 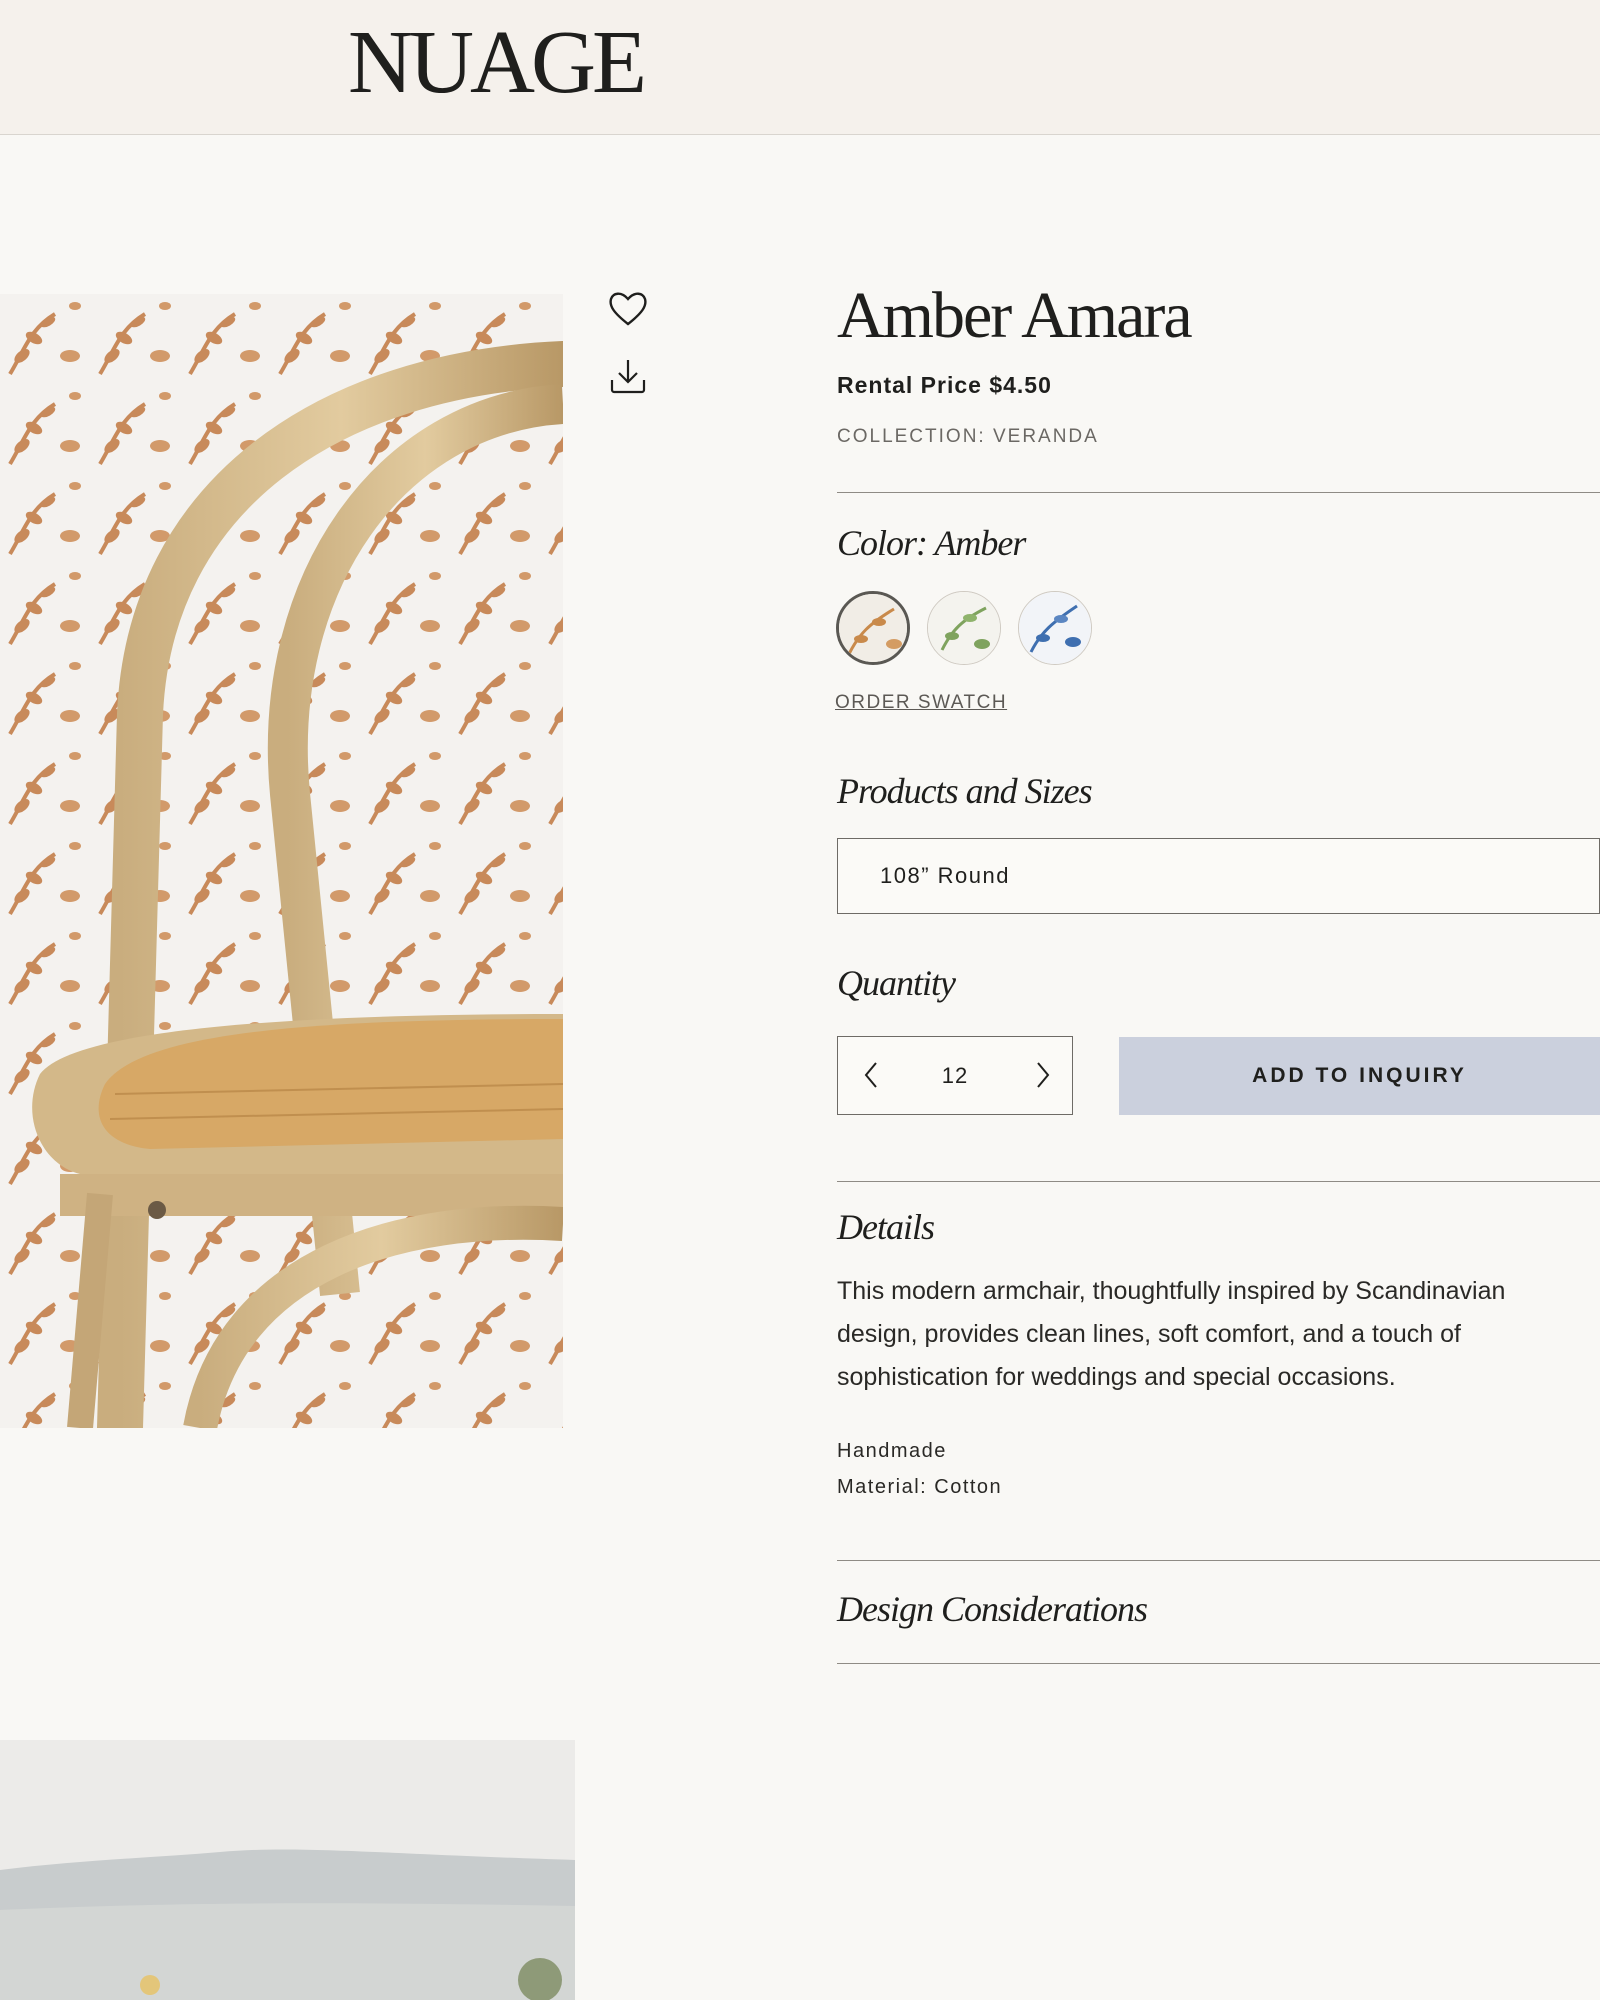 What do you see at coordinates (800, 67) in the screenshot?
I see `site-header: NUAGE` at bounding box center [800, 67].